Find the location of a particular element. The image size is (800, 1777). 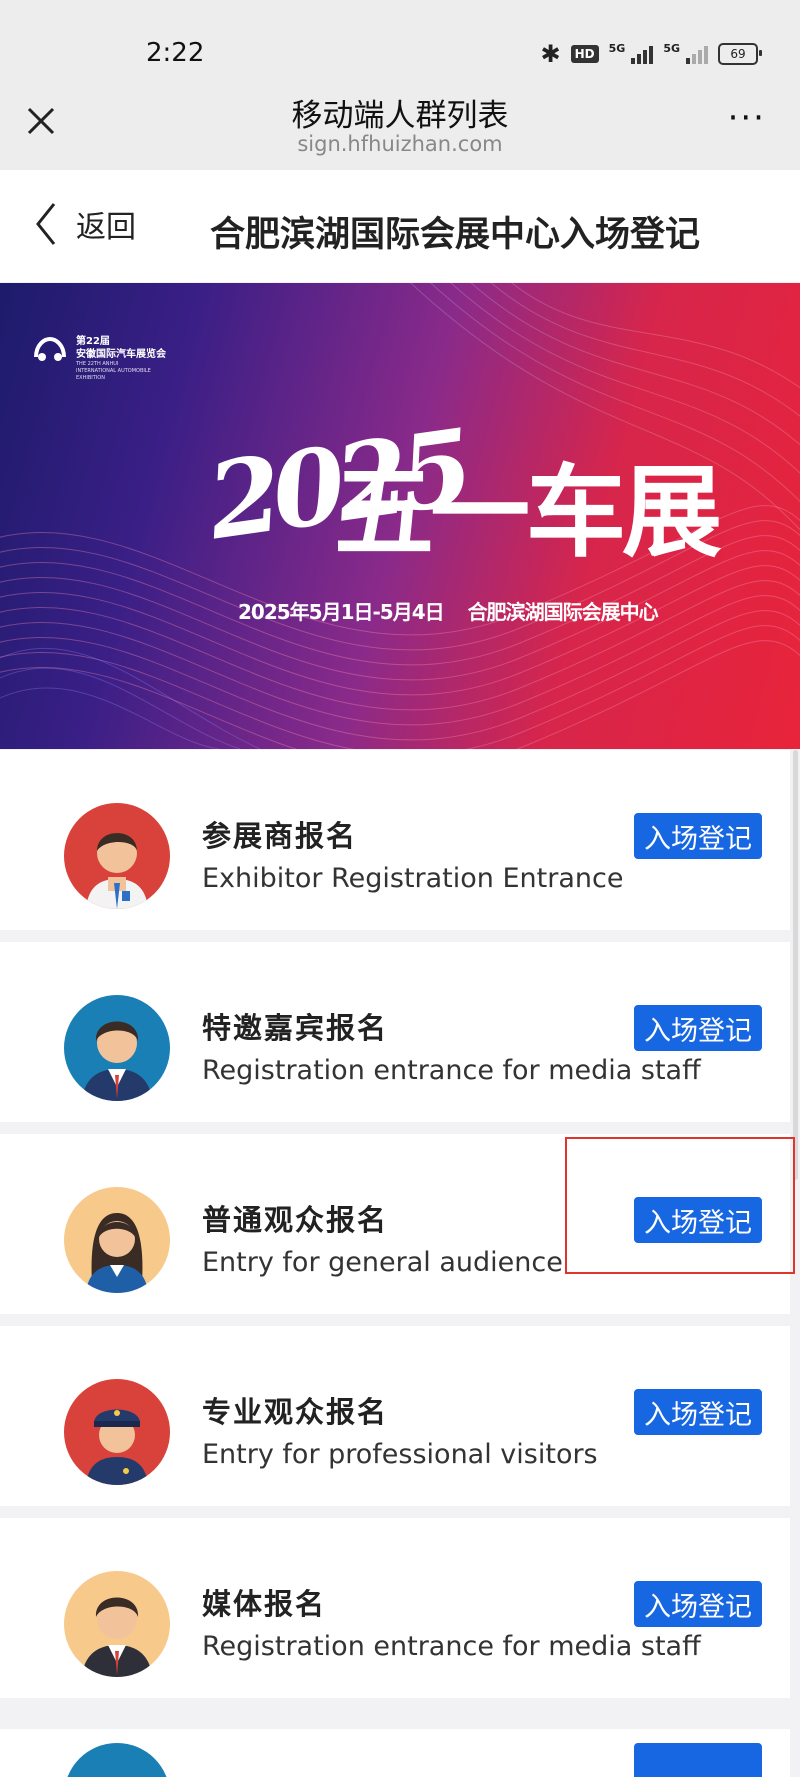

hd-badge: HD is located at coordinates (584, 54).